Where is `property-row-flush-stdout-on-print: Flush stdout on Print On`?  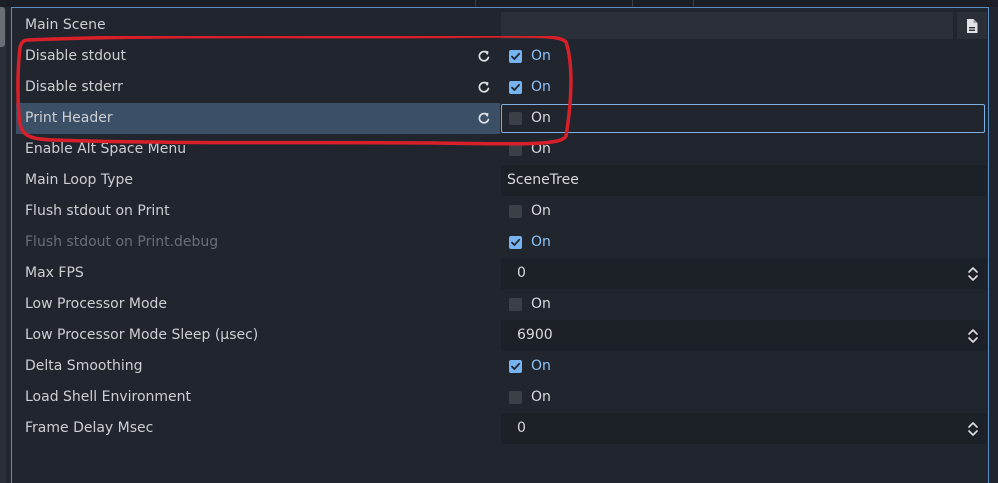 property-row-flush-stdout-on-print: Flush stdout on Print On is located at coordinates (500, 211).